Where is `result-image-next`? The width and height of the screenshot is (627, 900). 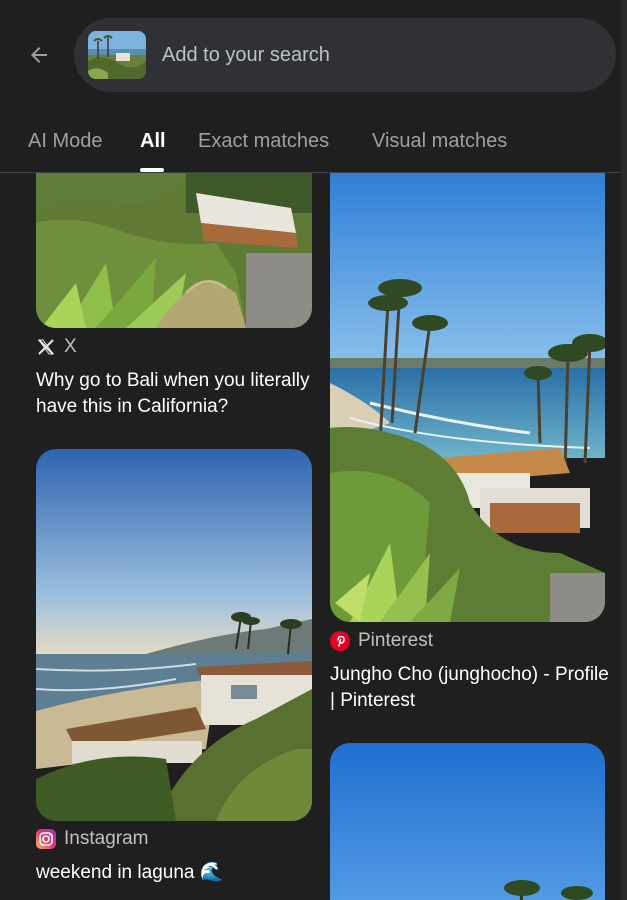
result-image-next is located at coordinates (467, 821).